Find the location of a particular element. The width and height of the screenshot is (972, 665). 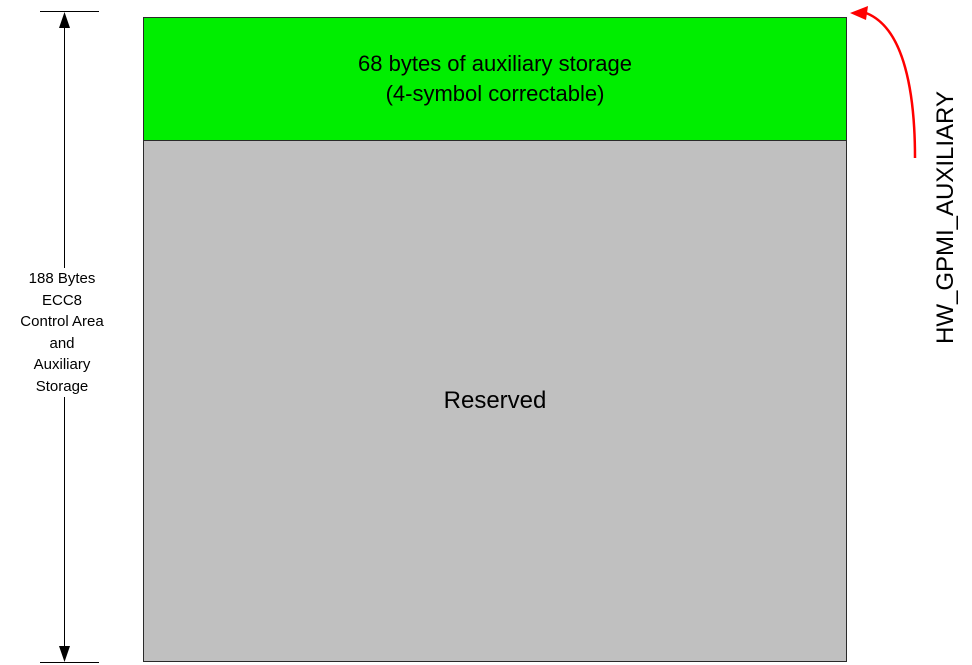

auxiliary-storage-subtitle: (4-symbol correctable) is located at coordinates (495, 93).